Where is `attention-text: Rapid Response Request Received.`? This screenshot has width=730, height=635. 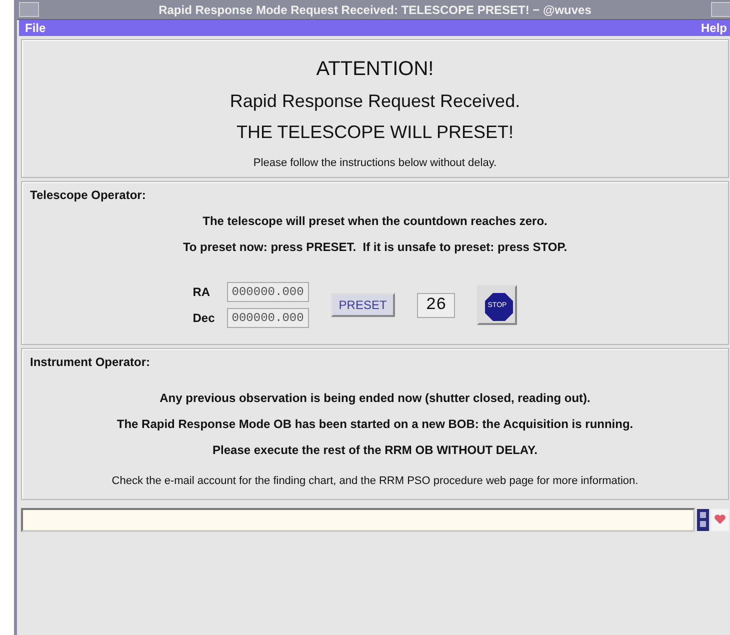
attention-text: Rapid Response Request Received. is located at coordinates (375, 101).